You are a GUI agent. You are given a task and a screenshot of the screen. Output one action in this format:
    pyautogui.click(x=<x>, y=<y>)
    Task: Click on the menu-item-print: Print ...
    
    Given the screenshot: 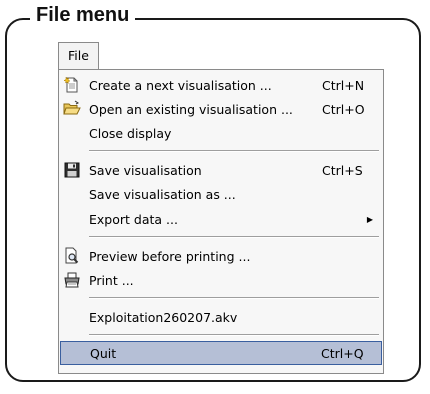 What is the action you would take?
    pyautogui.click(x=221, y=280)
    